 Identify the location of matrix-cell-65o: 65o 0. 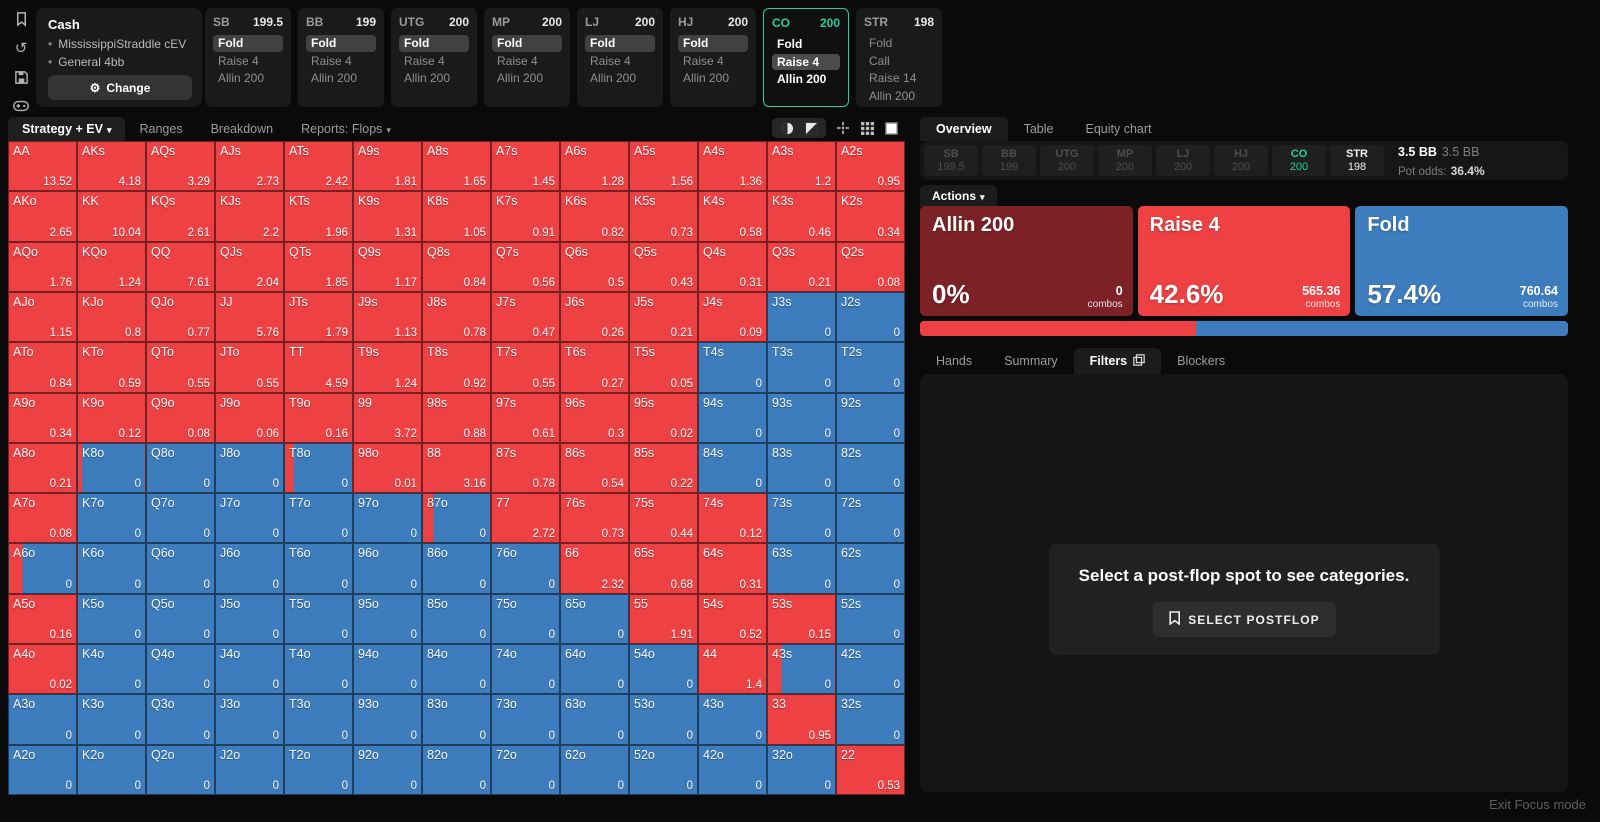
(594, 619).